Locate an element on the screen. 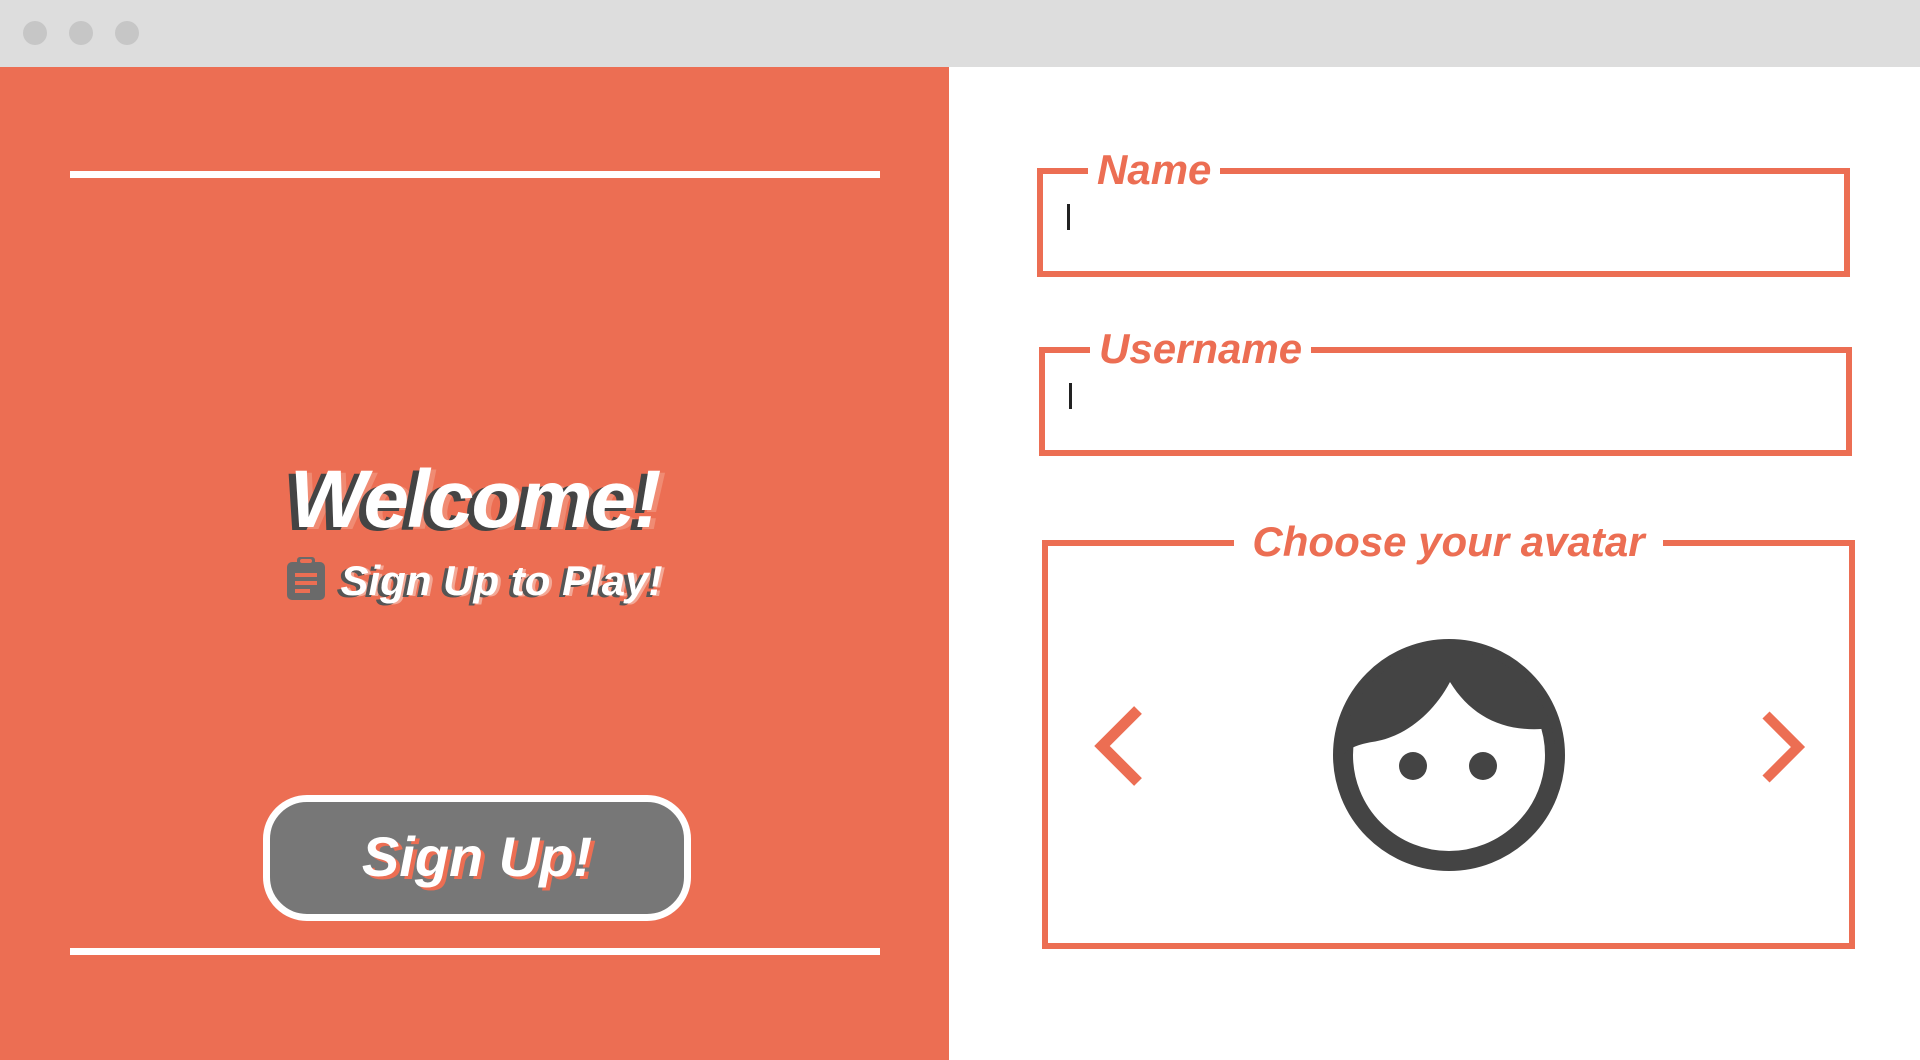 This screenshot has height=1060, width=1920. sign-up-button: Sign Up! is located at coordinates (477, 858).